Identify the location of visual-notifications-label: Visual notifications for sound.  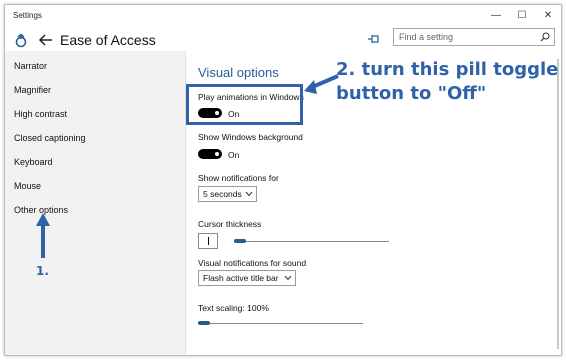
(252, 263).